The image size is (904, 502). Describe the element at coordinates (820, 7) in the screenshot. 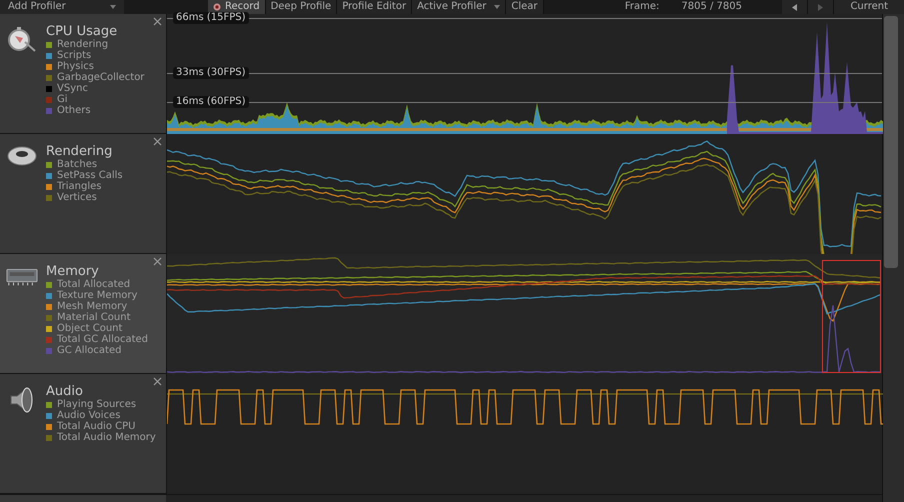

I see `right-arrow-icon` at that location.